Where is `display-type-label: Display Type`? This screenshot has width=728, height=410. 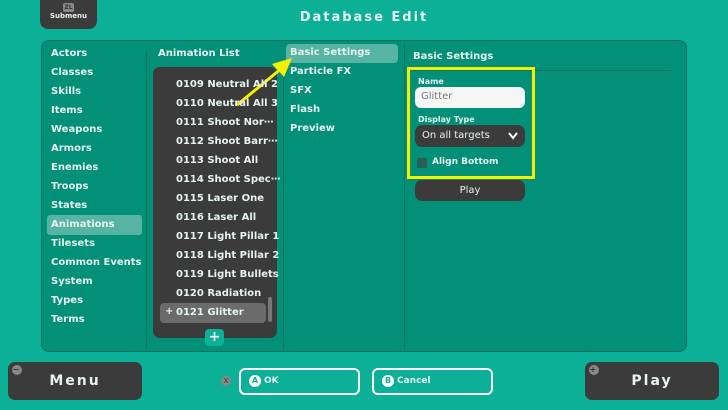 display-type-label: Display Type is located at coordinates (446, 119).